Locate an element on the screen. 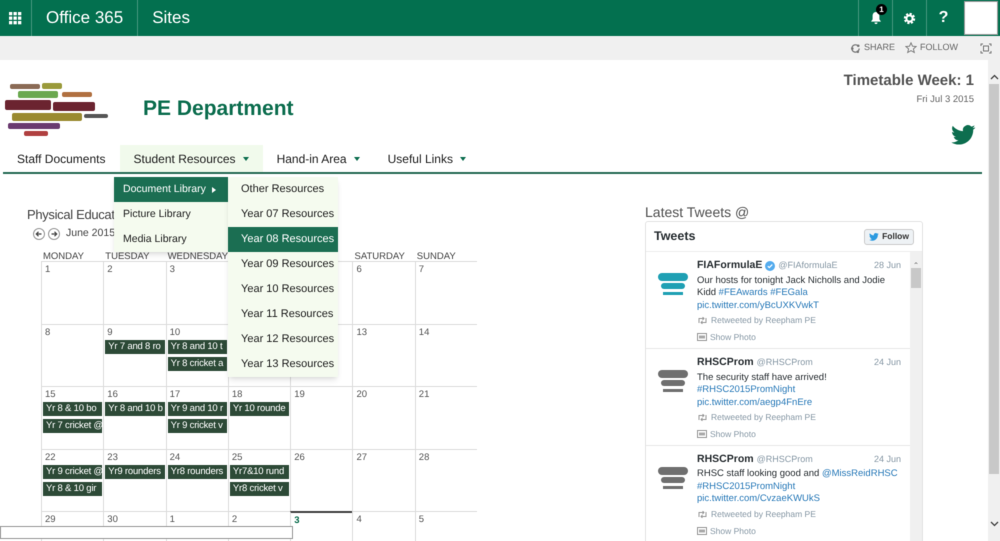  calendar-cell: 24 Yr8 rounders is located at coordinates (197, 479).